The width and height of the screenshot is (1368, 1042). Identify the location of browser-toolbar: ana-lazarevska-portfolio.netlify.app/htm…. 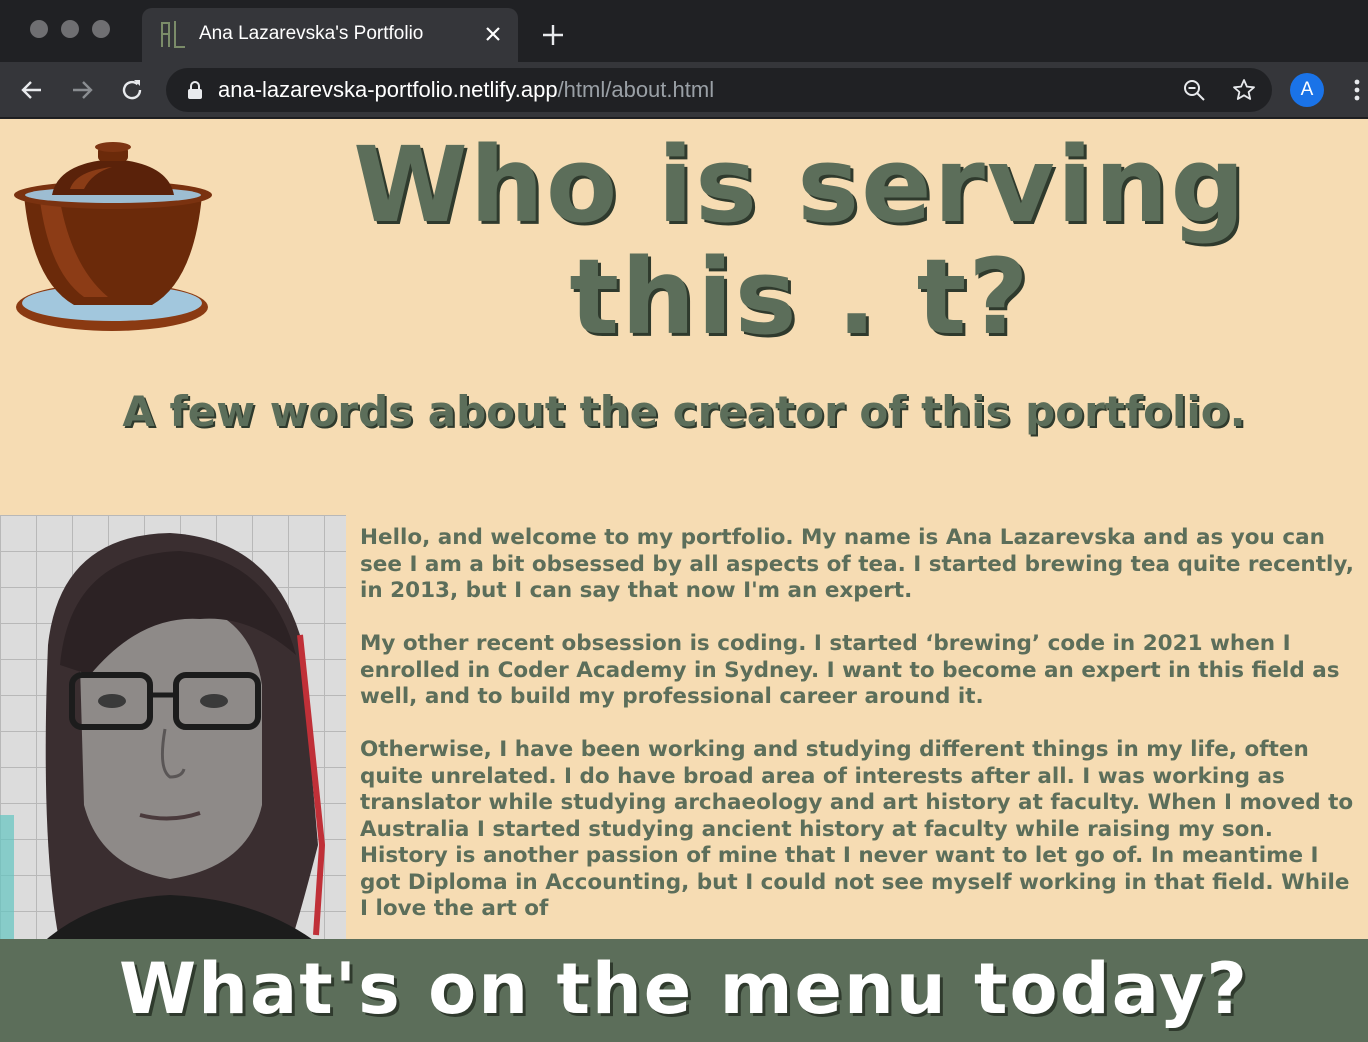
(684, 90).